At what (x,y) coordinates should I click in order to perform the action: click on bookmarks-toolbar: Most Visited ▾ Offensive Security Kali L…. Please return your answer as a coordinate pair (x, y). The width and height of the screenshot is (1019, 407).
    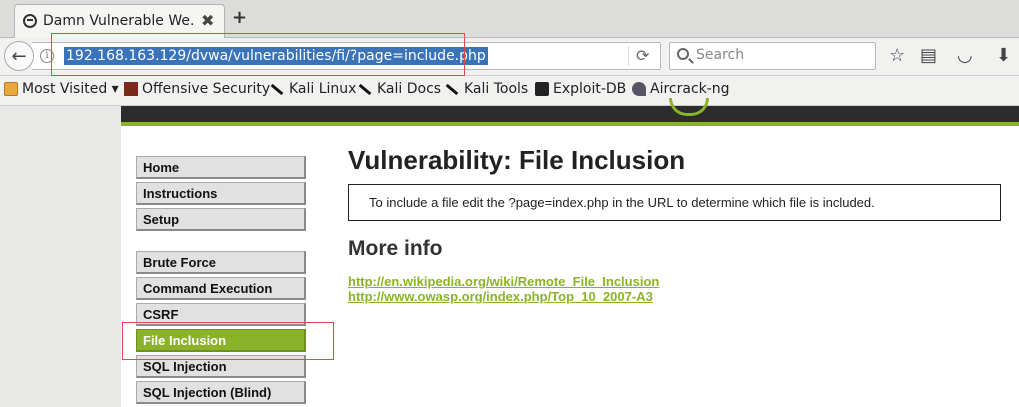
    Looking at the image, I should click on (509, 91).